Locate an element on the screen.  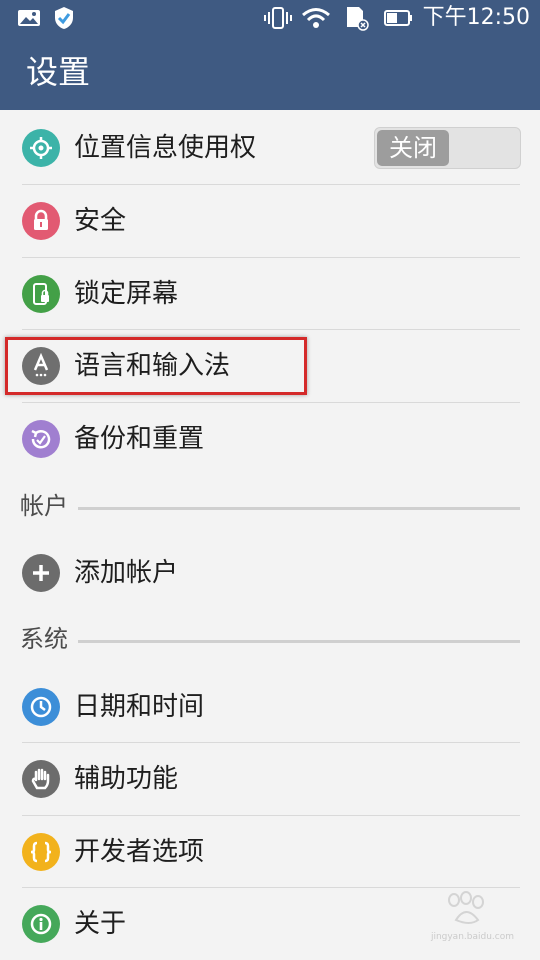
settings-item-lock-screen: 锁定屏幕 is located at coordinates (270, 294).